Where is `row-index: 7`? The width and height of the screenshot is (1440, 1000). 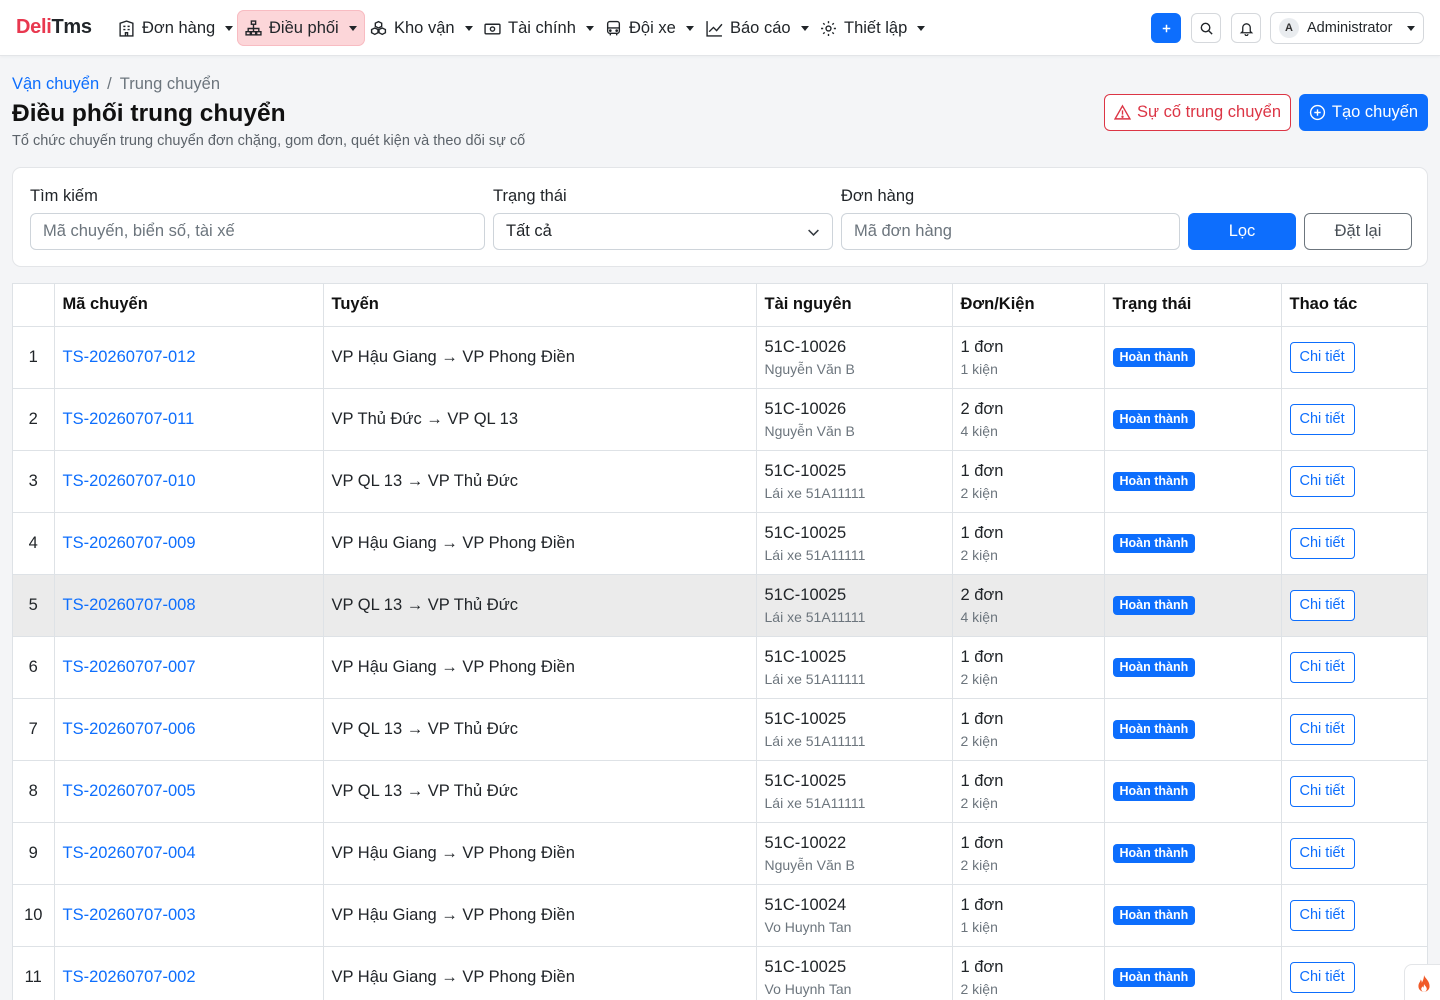
row-index: 7 is located at coordinates (34, 729).